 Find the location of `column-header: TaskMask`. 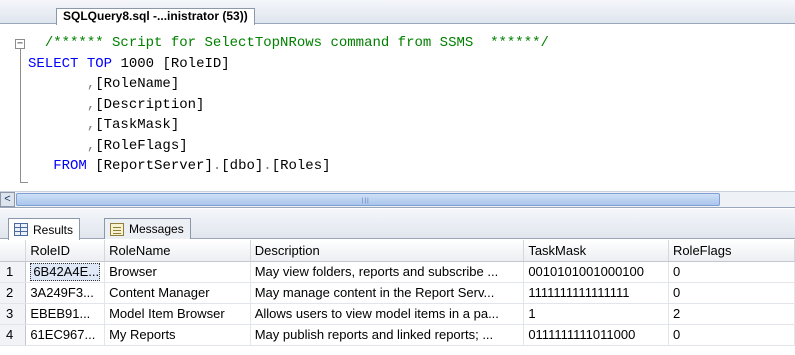

column-header: TaskMask is located at coordinates (596, 251).